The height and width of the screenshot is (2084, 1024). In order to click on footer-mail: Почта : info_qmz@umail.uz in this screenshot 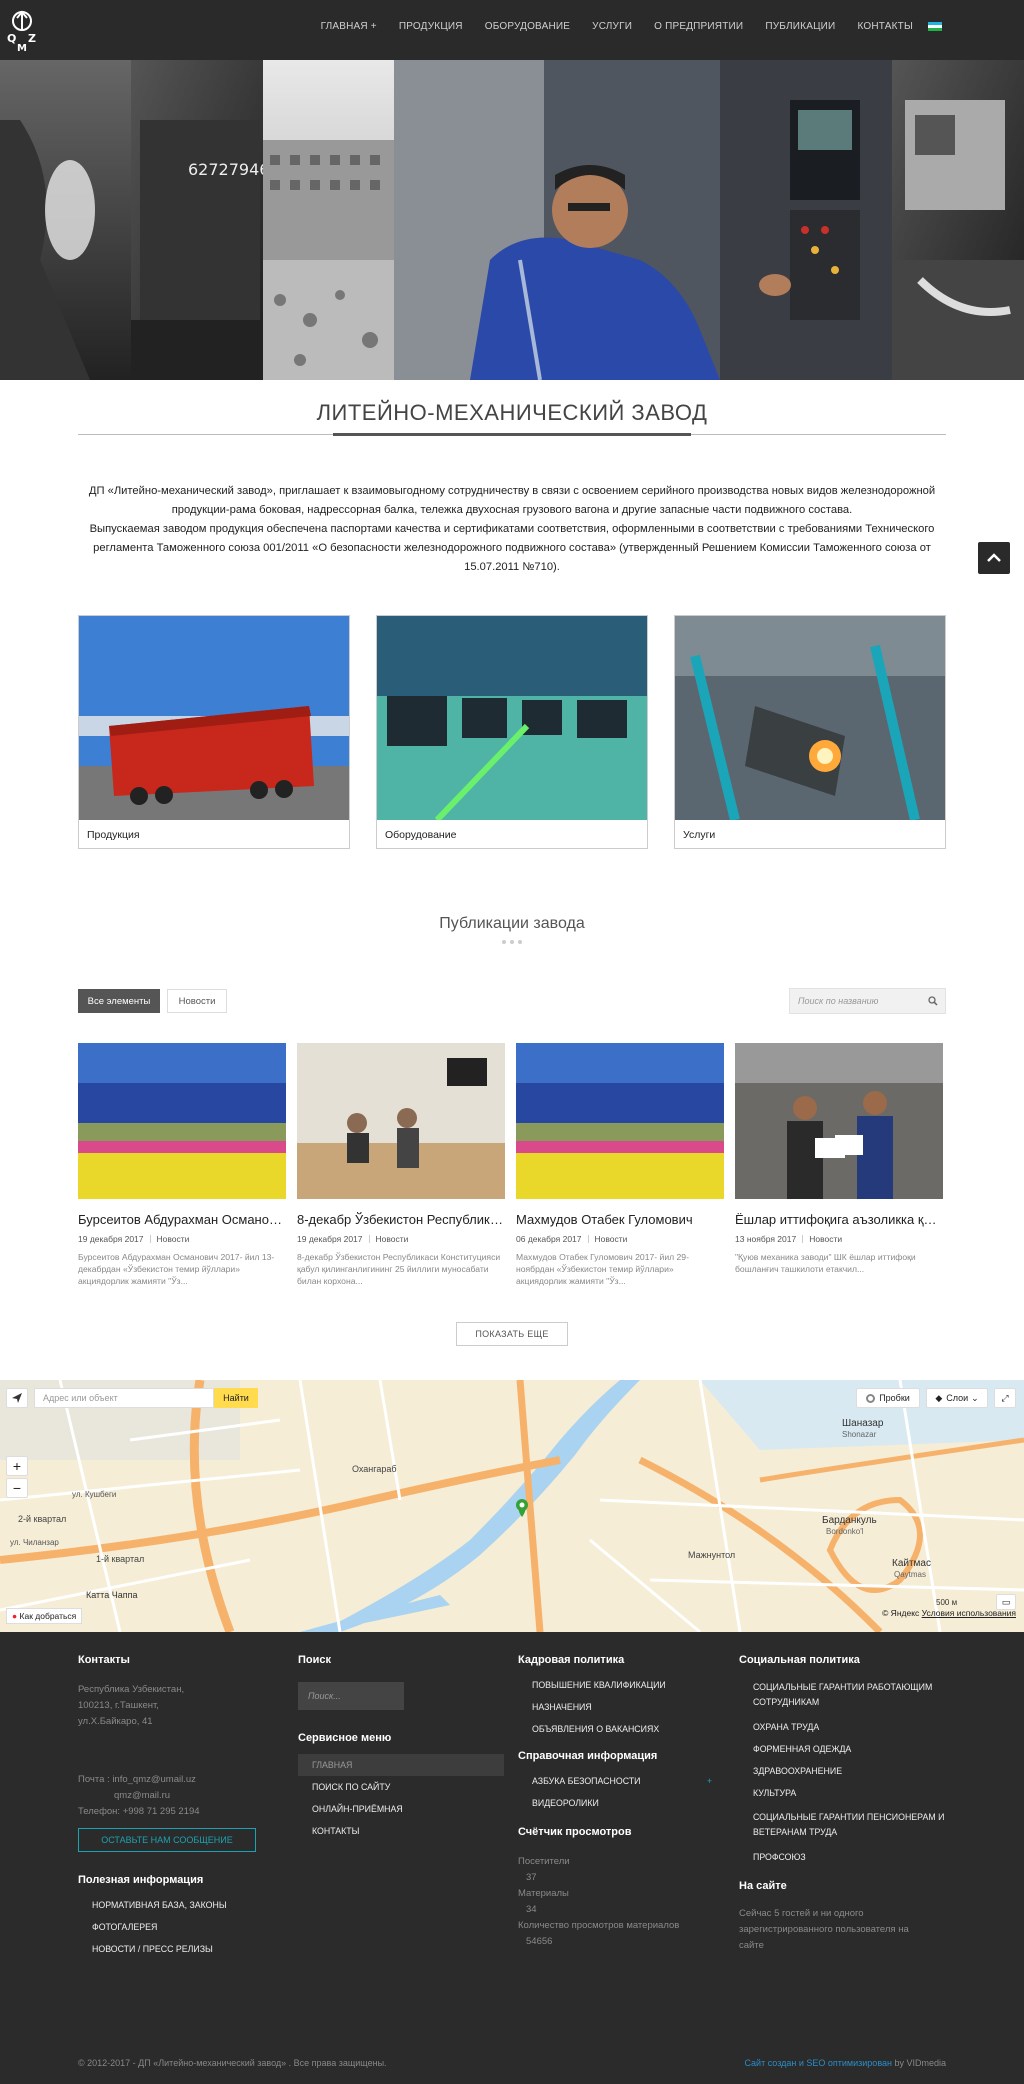, I will do `click(137, 1779)`.